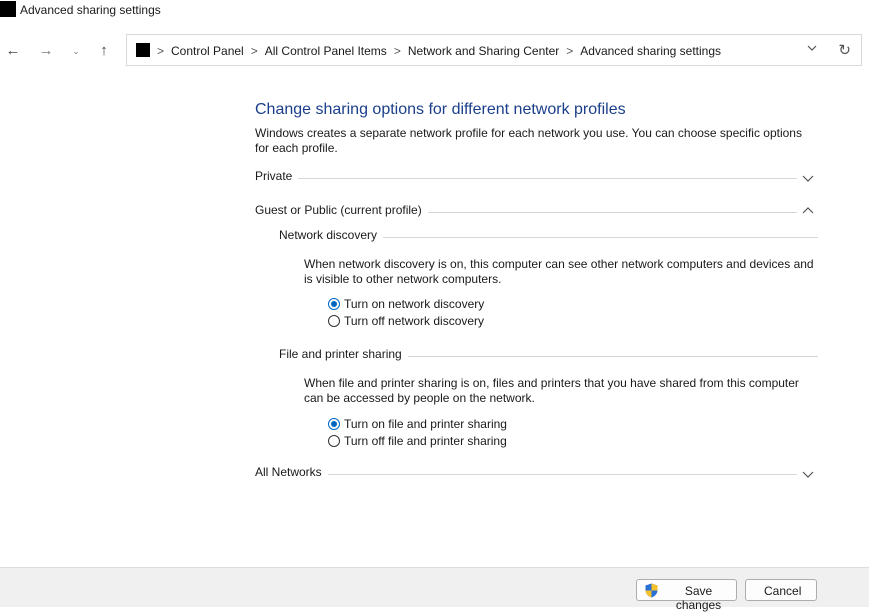 This screenshot has width=869, height=612. What do you see at coordinates (414, 304) in the screenshot?
I see `radio-label: Turn on network discovery` at bounding box center [414, 304].